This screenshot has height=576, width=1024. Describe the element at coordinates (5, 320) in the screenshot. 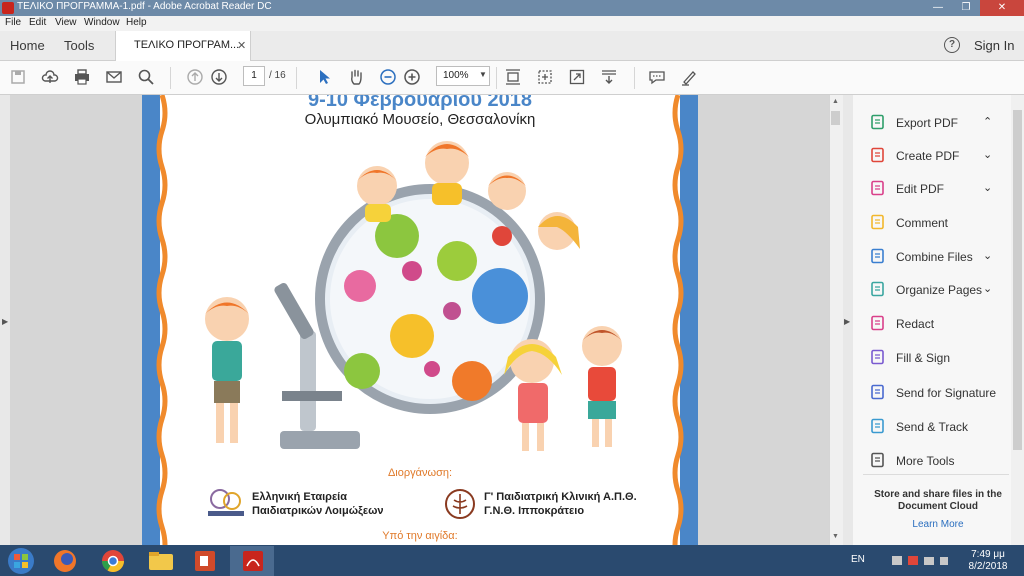

I see `left-panel-toggle: ▶` at that location.